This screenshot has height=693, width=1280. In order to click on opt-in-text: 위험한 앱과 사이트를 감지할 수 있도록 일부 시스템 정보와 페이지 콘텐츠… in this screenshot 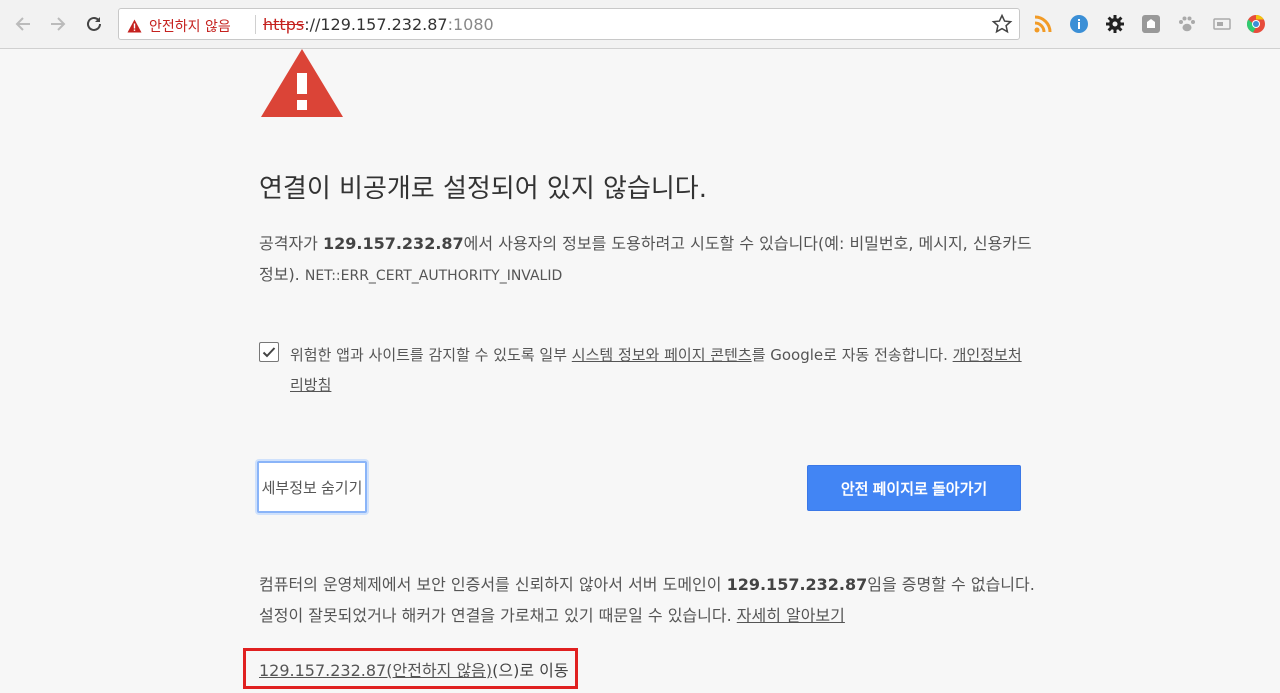, I will do `click(660, 370)`.